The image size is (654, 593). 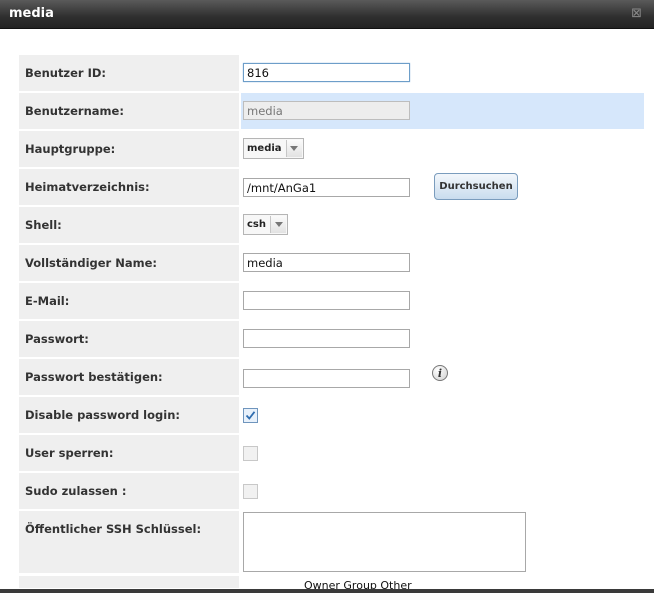 I want to click on shell-select: csh, so click(x=265, y=224).